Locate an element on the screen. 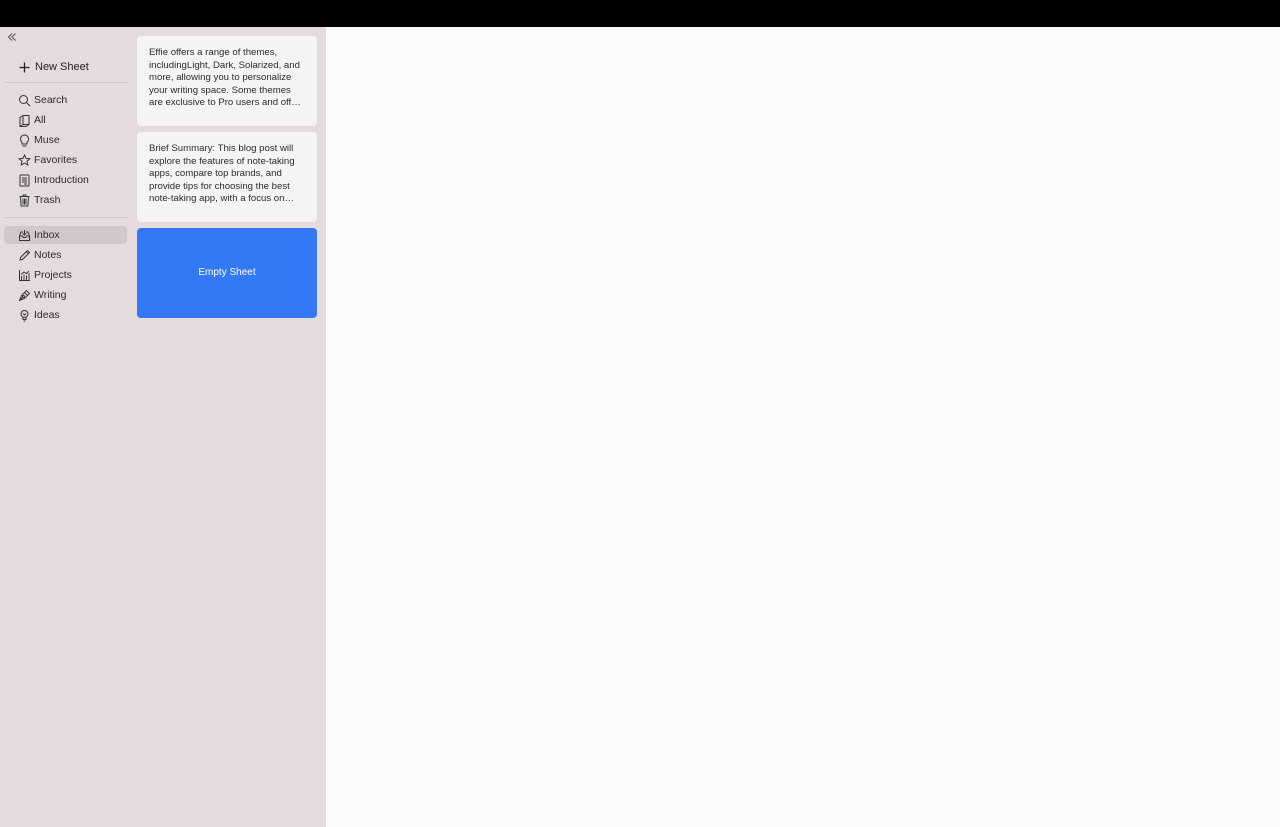 The image size is (1280, 827). sidebar-item-search: Search is located at coordinates (65, 100).